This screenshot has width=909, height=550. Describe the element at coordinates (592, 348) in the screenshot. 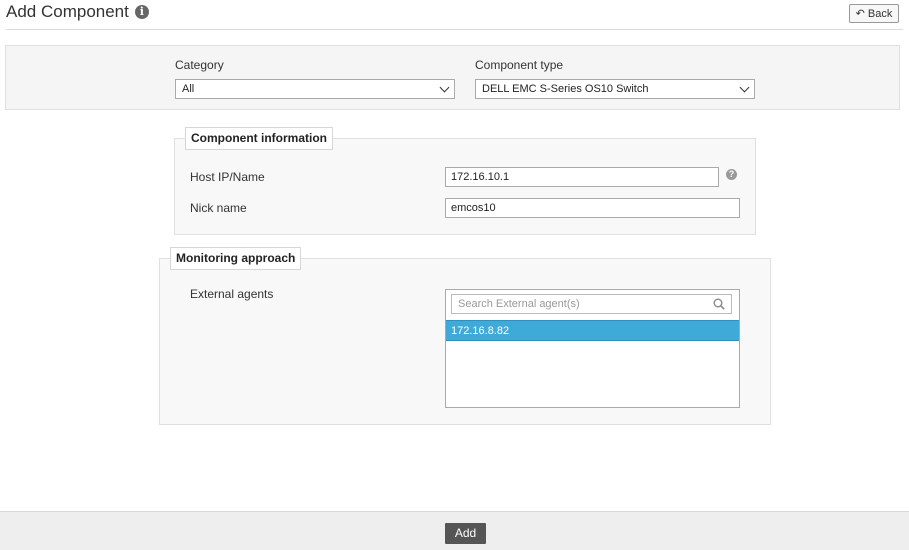

I see `external-agents-list: Search External agent(s) 172.16.8.82` at that location.